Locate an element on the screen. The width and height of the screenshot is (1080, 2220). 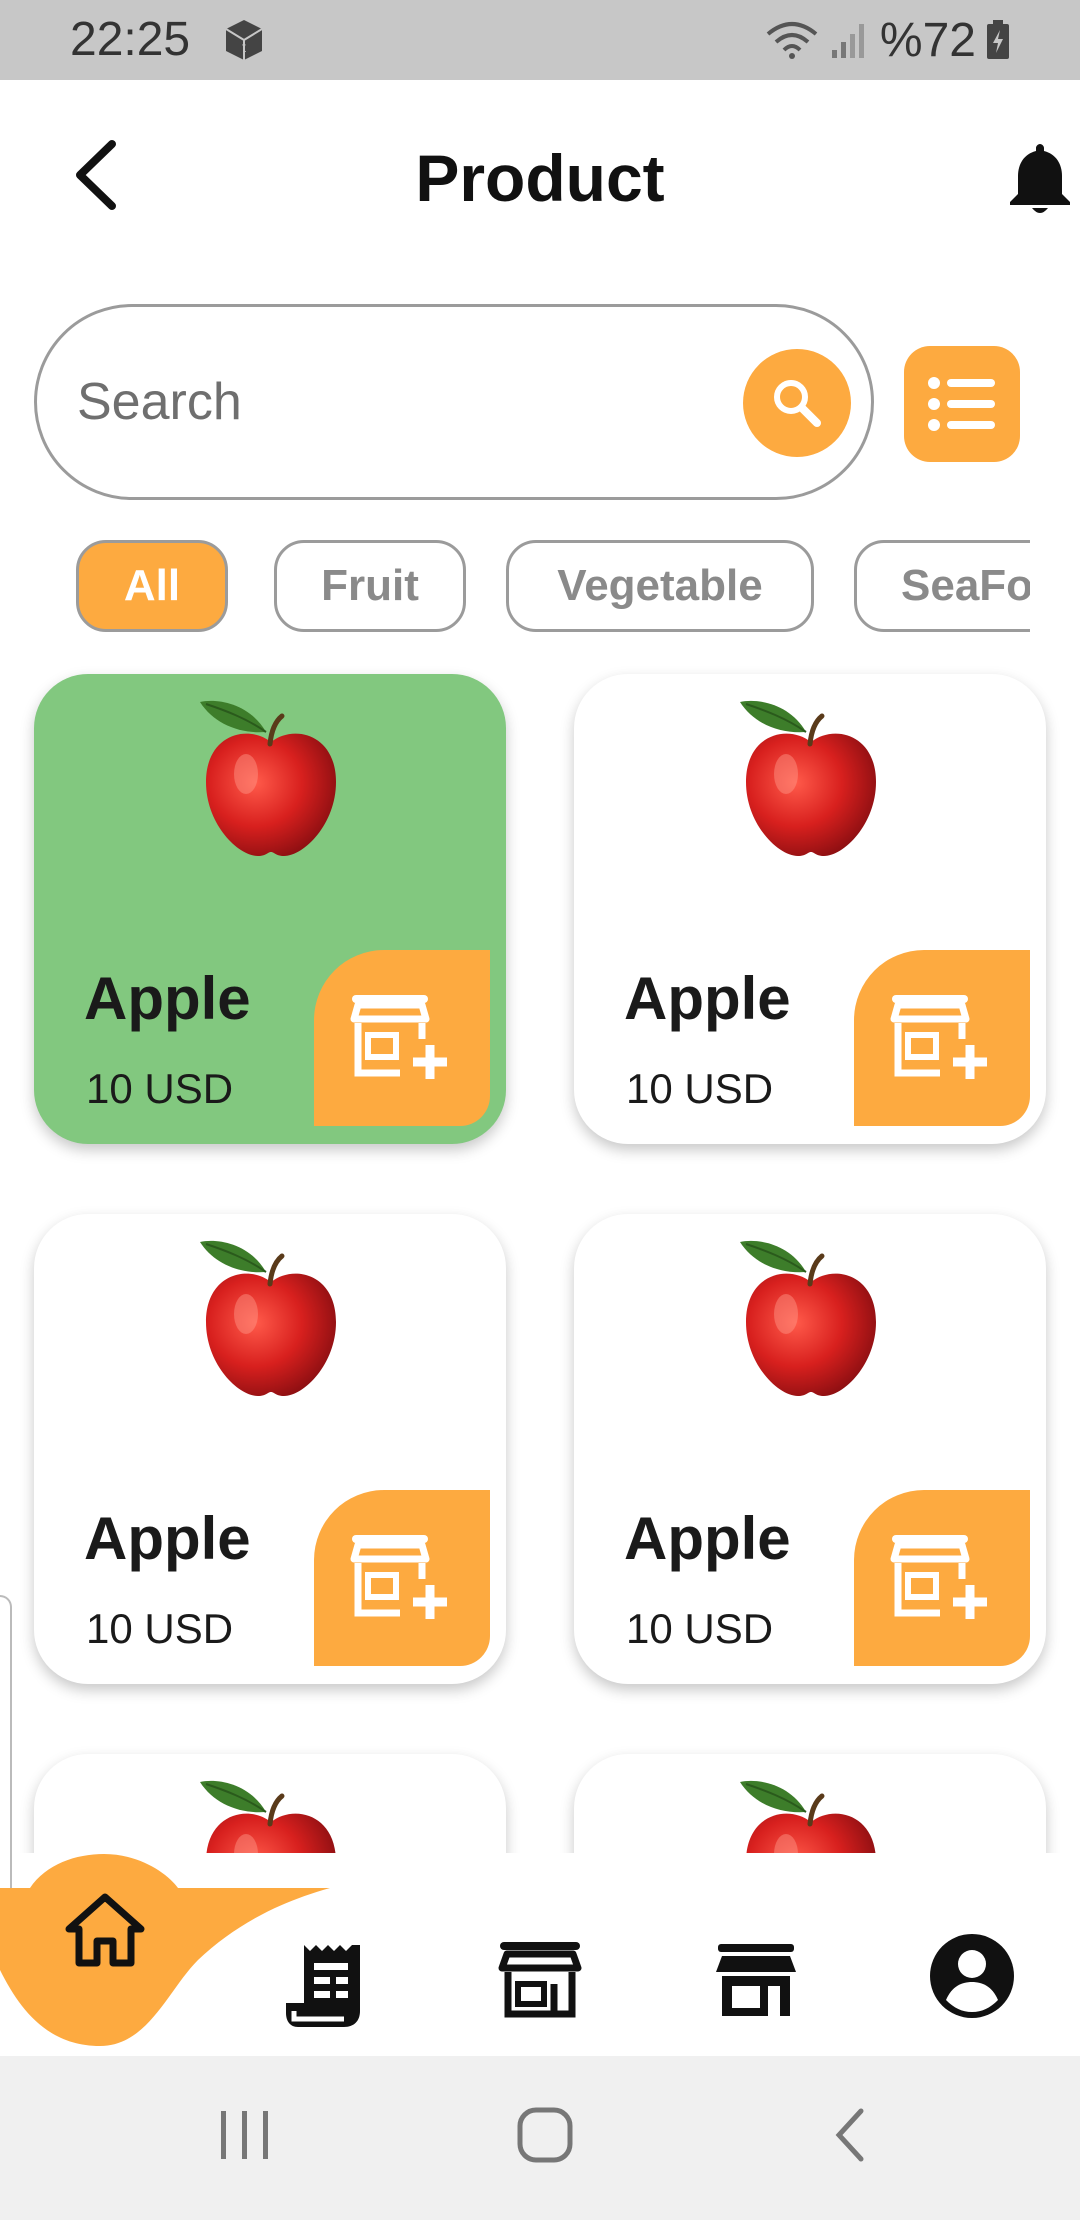
receipt-icon is located at coordinates (323, 1986).